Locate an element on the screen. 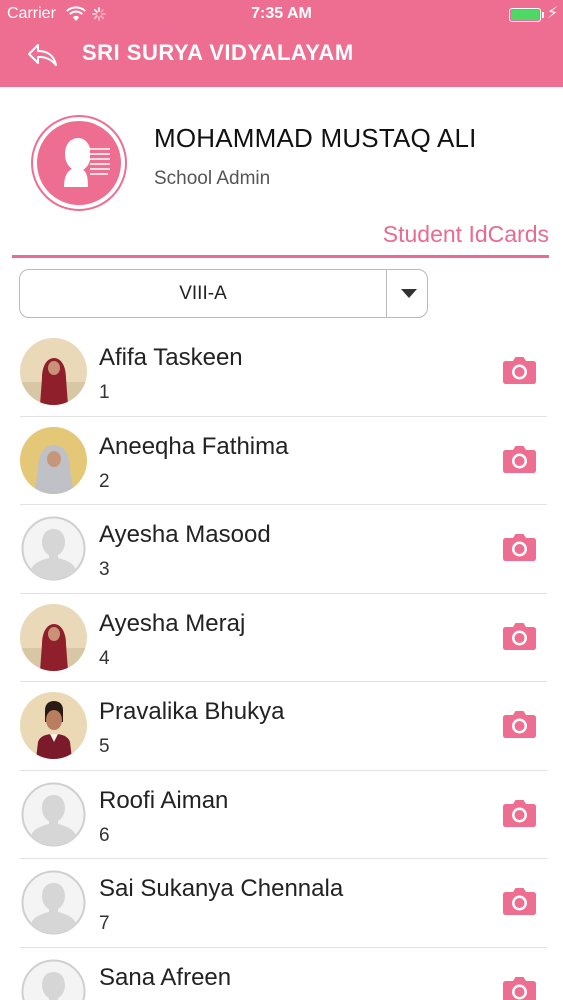  student-name: Roofi Aiman is located at coordinates (164, 800).